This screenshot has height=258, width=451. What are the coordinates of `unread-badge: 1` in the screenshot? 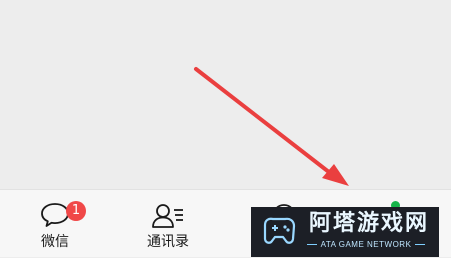 It's located at (76, 211).